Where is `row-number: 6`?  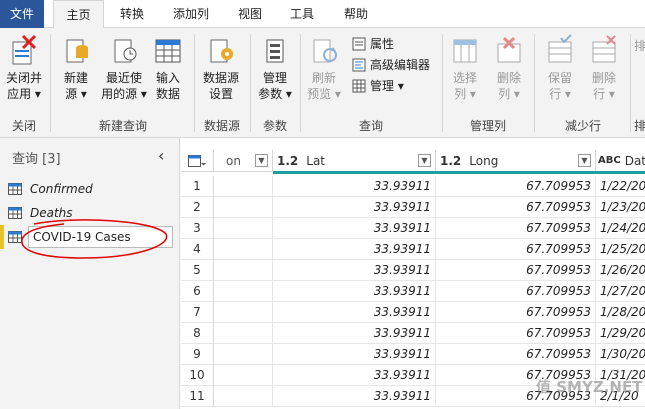
row-number: 6 is located at coordinates (197, 291).